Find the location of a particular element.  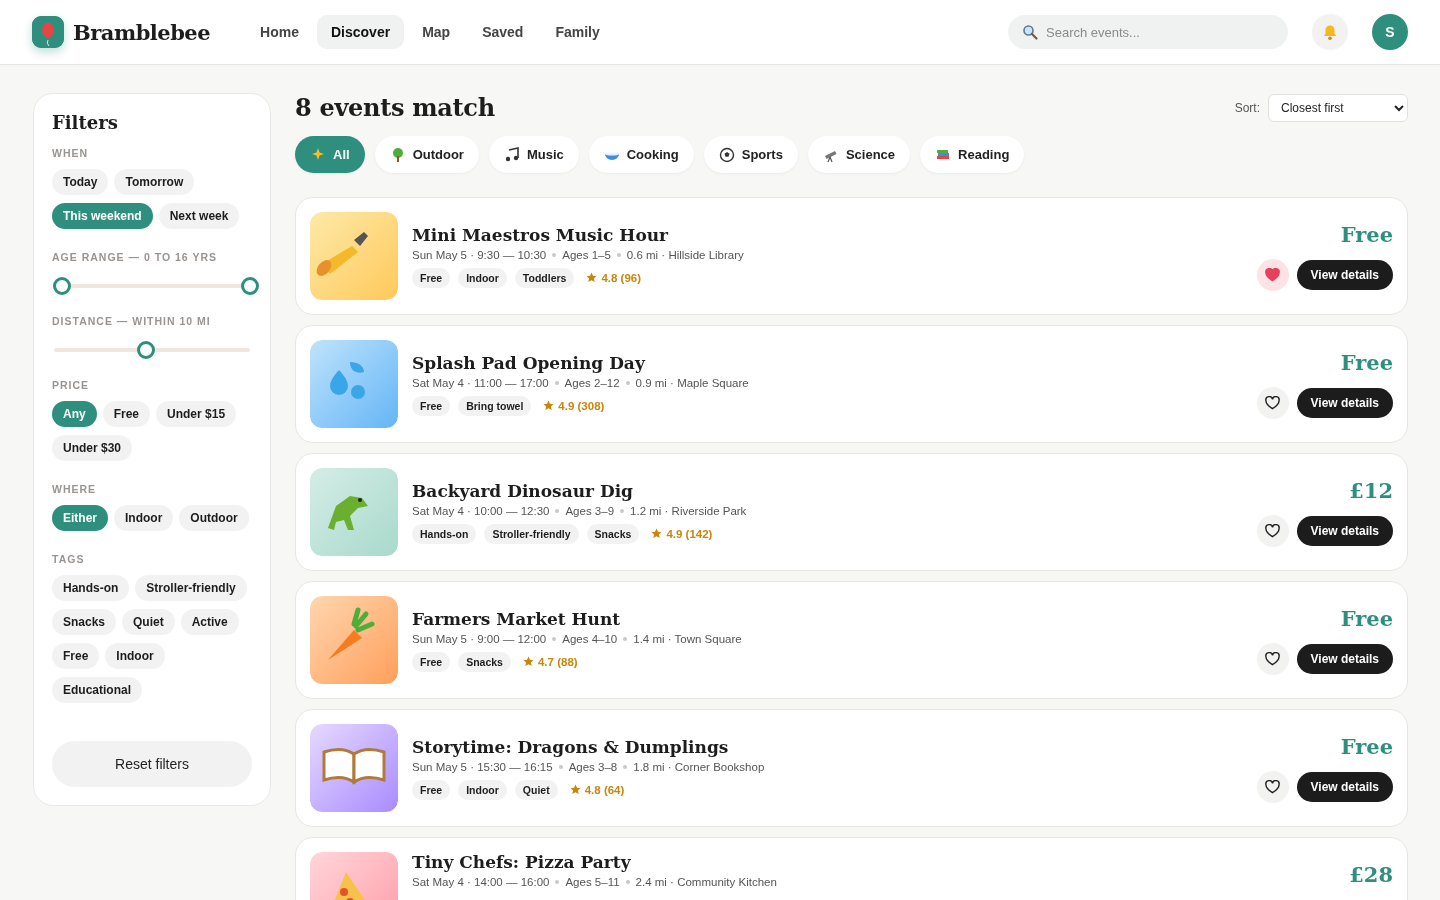

event-location: 1.8 mi · Corner Bookshop is located at coordinates (699, 766).